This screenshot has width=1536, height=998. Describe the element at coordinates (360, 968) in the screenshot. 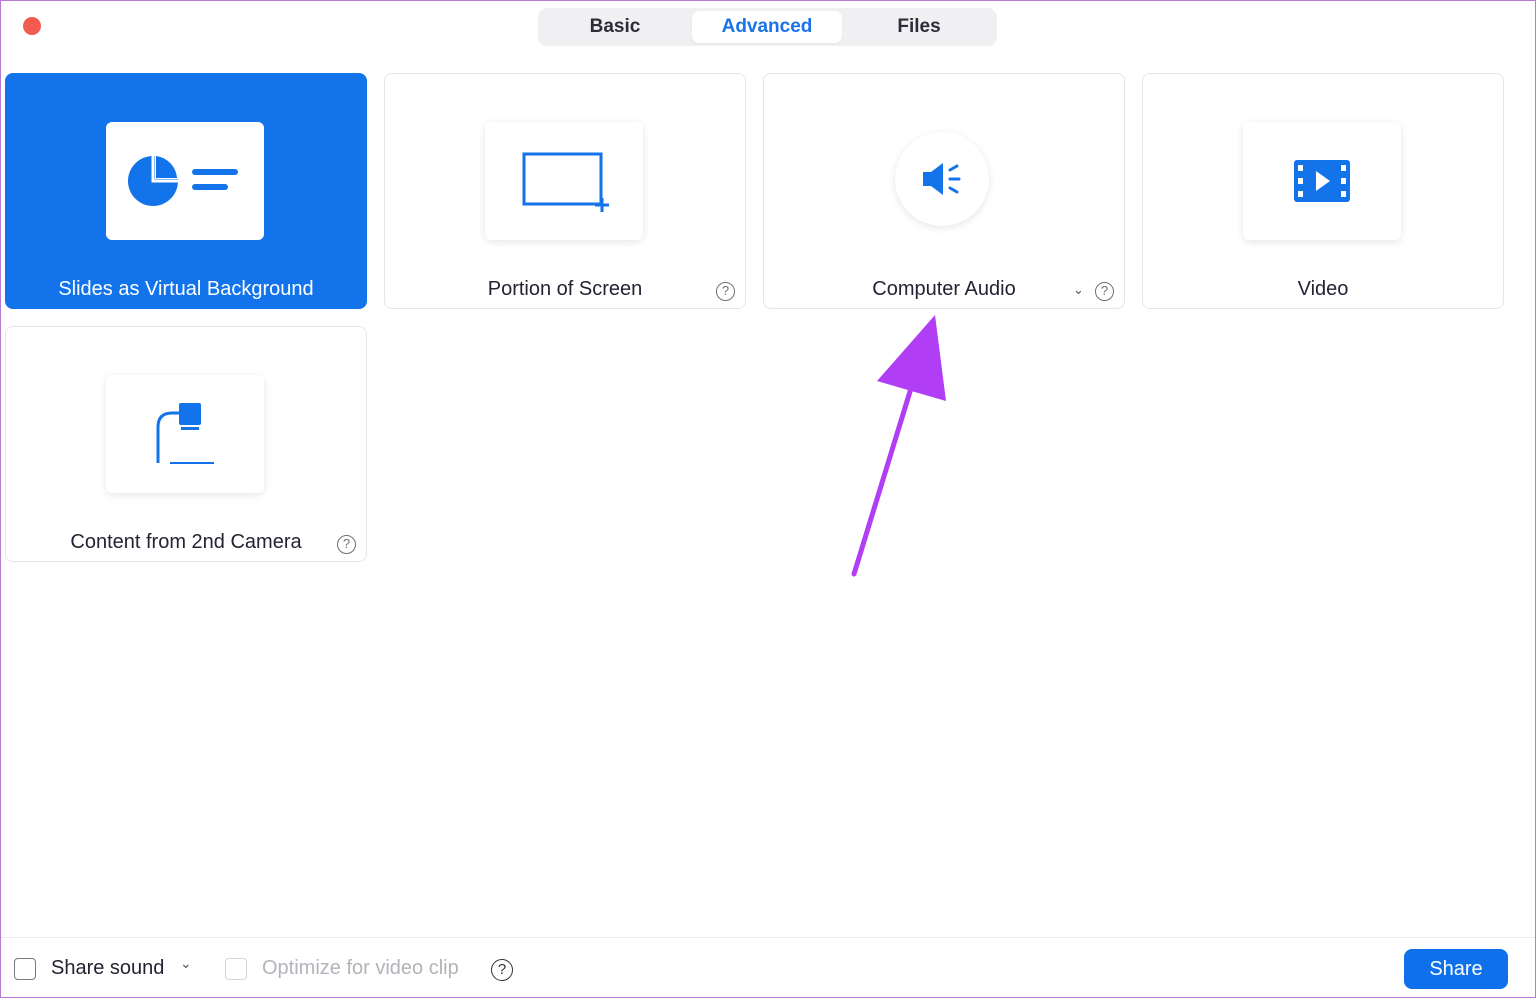

I see `optimize-video-label: Optimize for video clip` at that location.